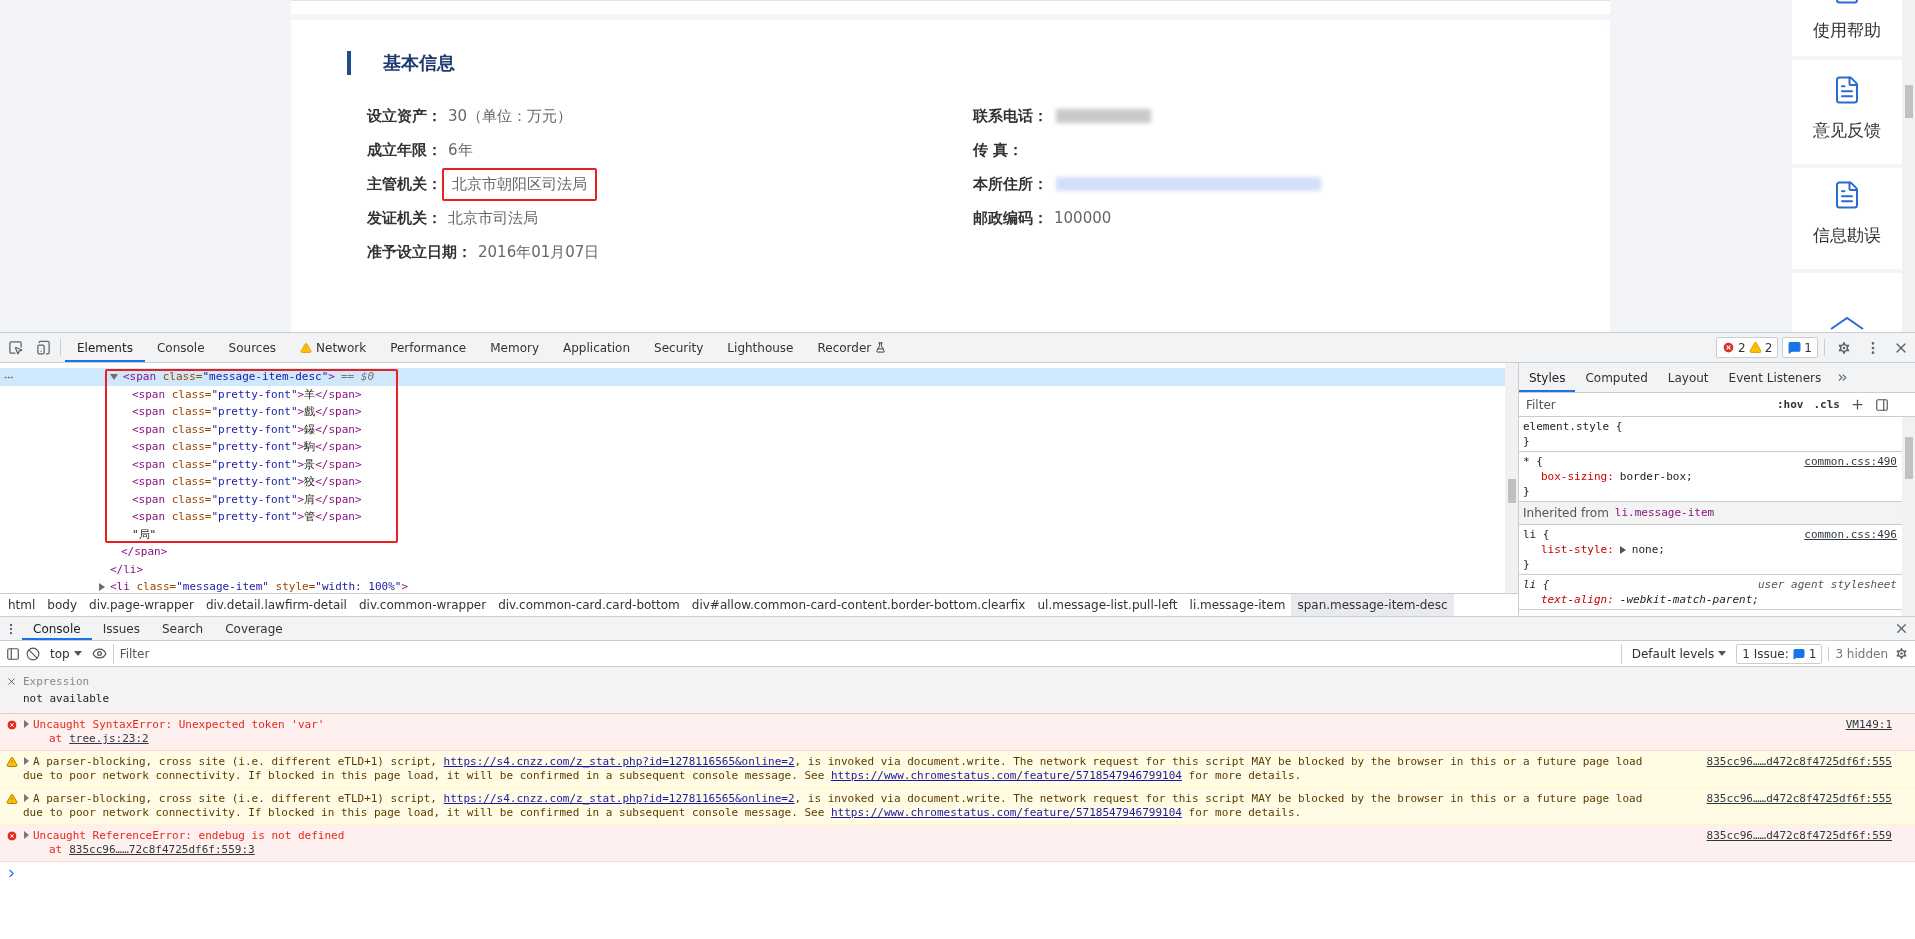  I want to click on panel-tab: Console, so click(180, 347).